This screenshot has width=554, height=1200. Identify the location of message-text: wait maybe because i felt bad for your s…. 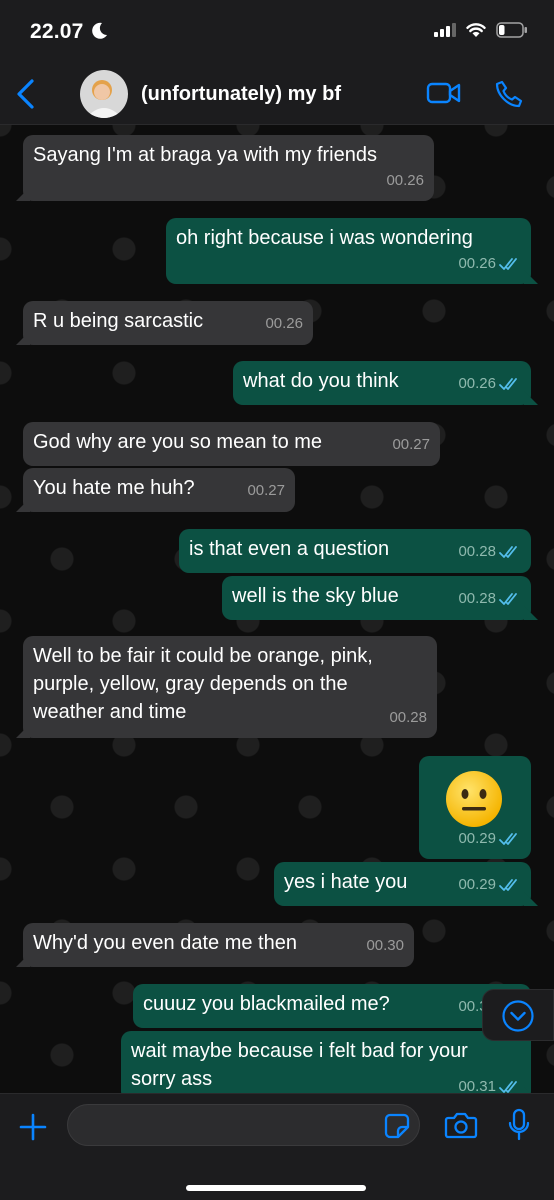
(299, 1065).